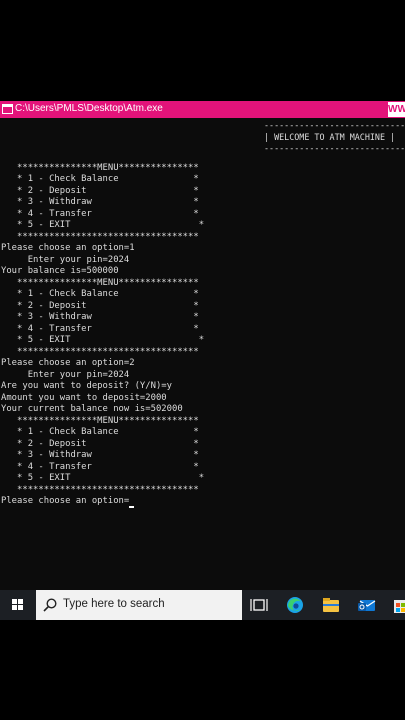 This screenshot has height=720, width=405. I want to click on file-explorer-icon, so click(331, 605).